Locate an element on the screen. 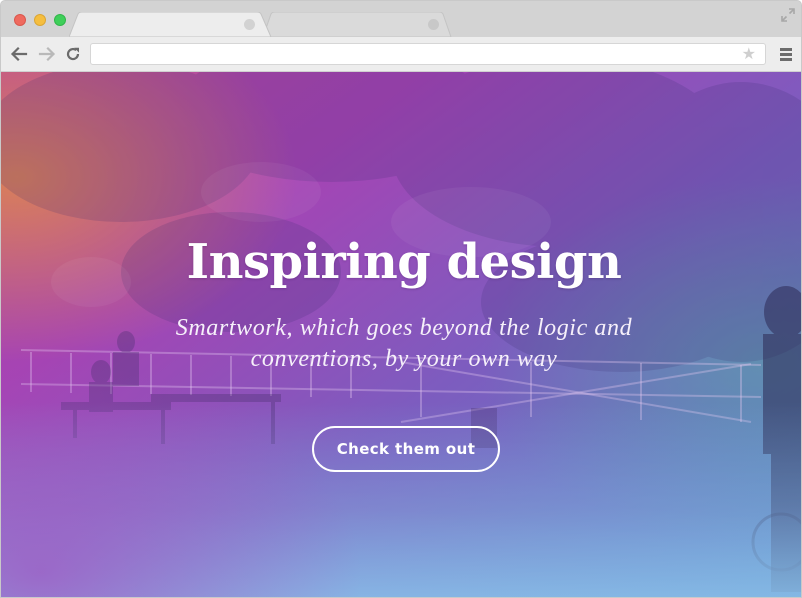 The image size is (802, 598). hero-title: Inspiring design is located at coordinates (404, 262).